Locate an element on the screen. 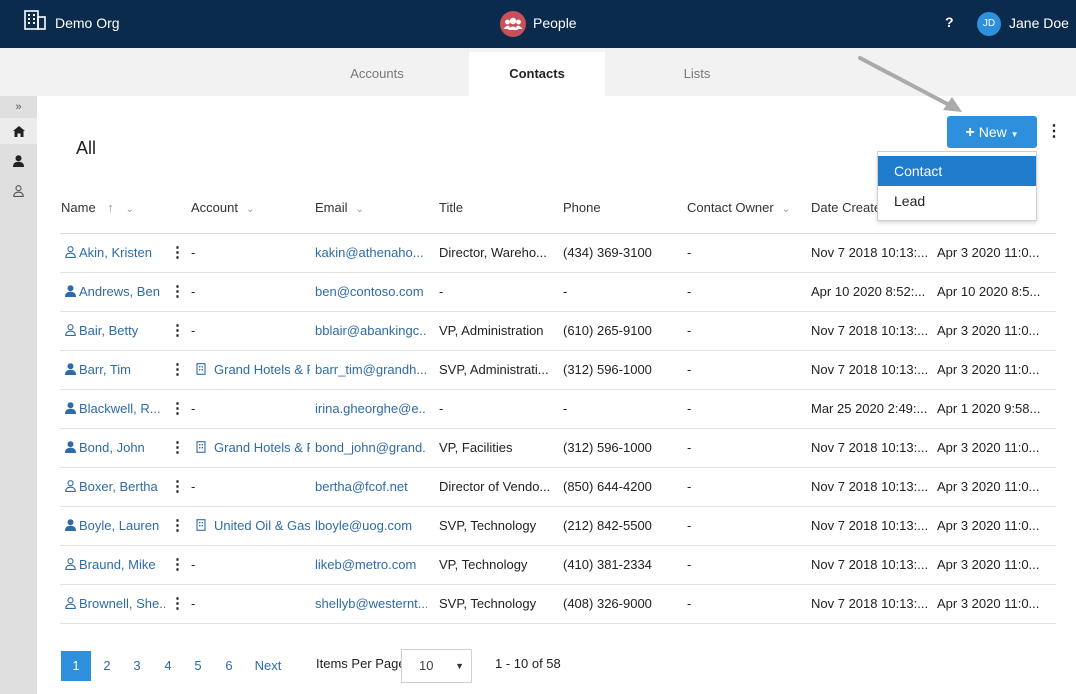  caret-down-icon: ▼ is located at coordinates (1014, 134).